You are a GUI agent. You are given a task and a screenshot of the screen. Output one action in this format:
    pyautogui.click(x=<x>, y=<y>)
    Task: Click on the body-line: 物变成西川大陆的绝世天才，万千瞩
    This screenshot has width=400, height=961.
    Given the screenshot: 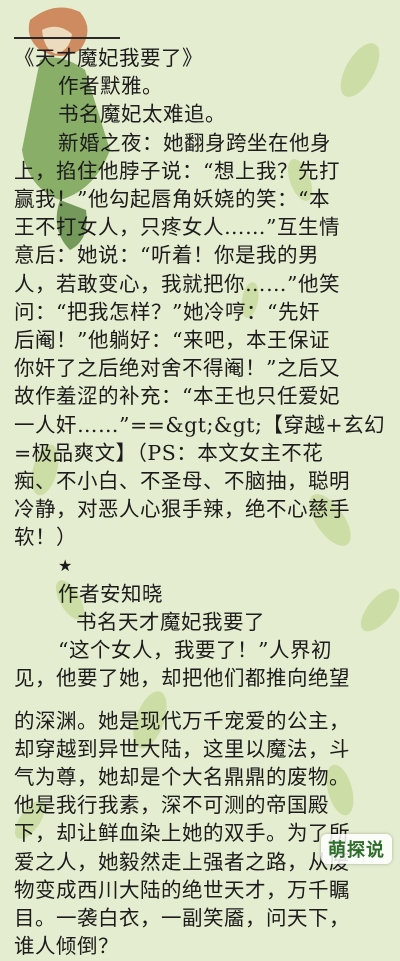 What is the action you would take?
    pyautogui.click(x=182, y=889)
    